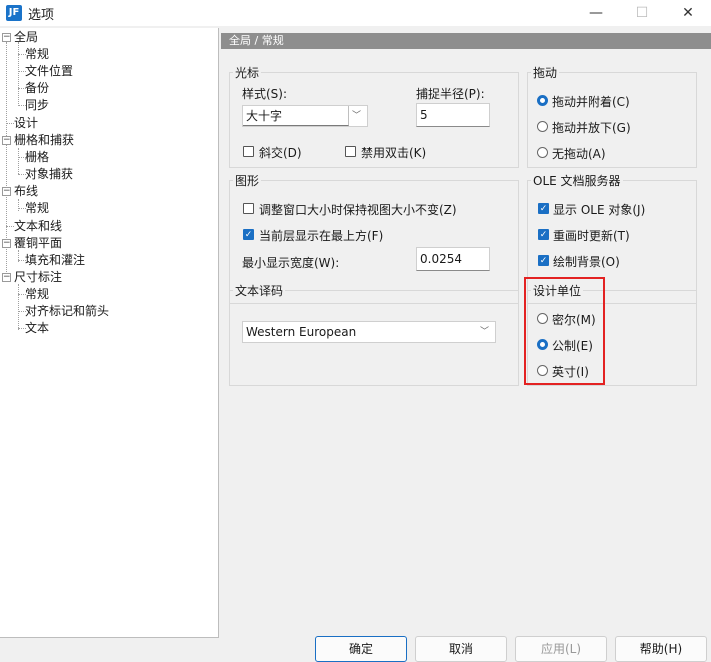  I want to click on cancel-button: 取消, so click(461, 649).